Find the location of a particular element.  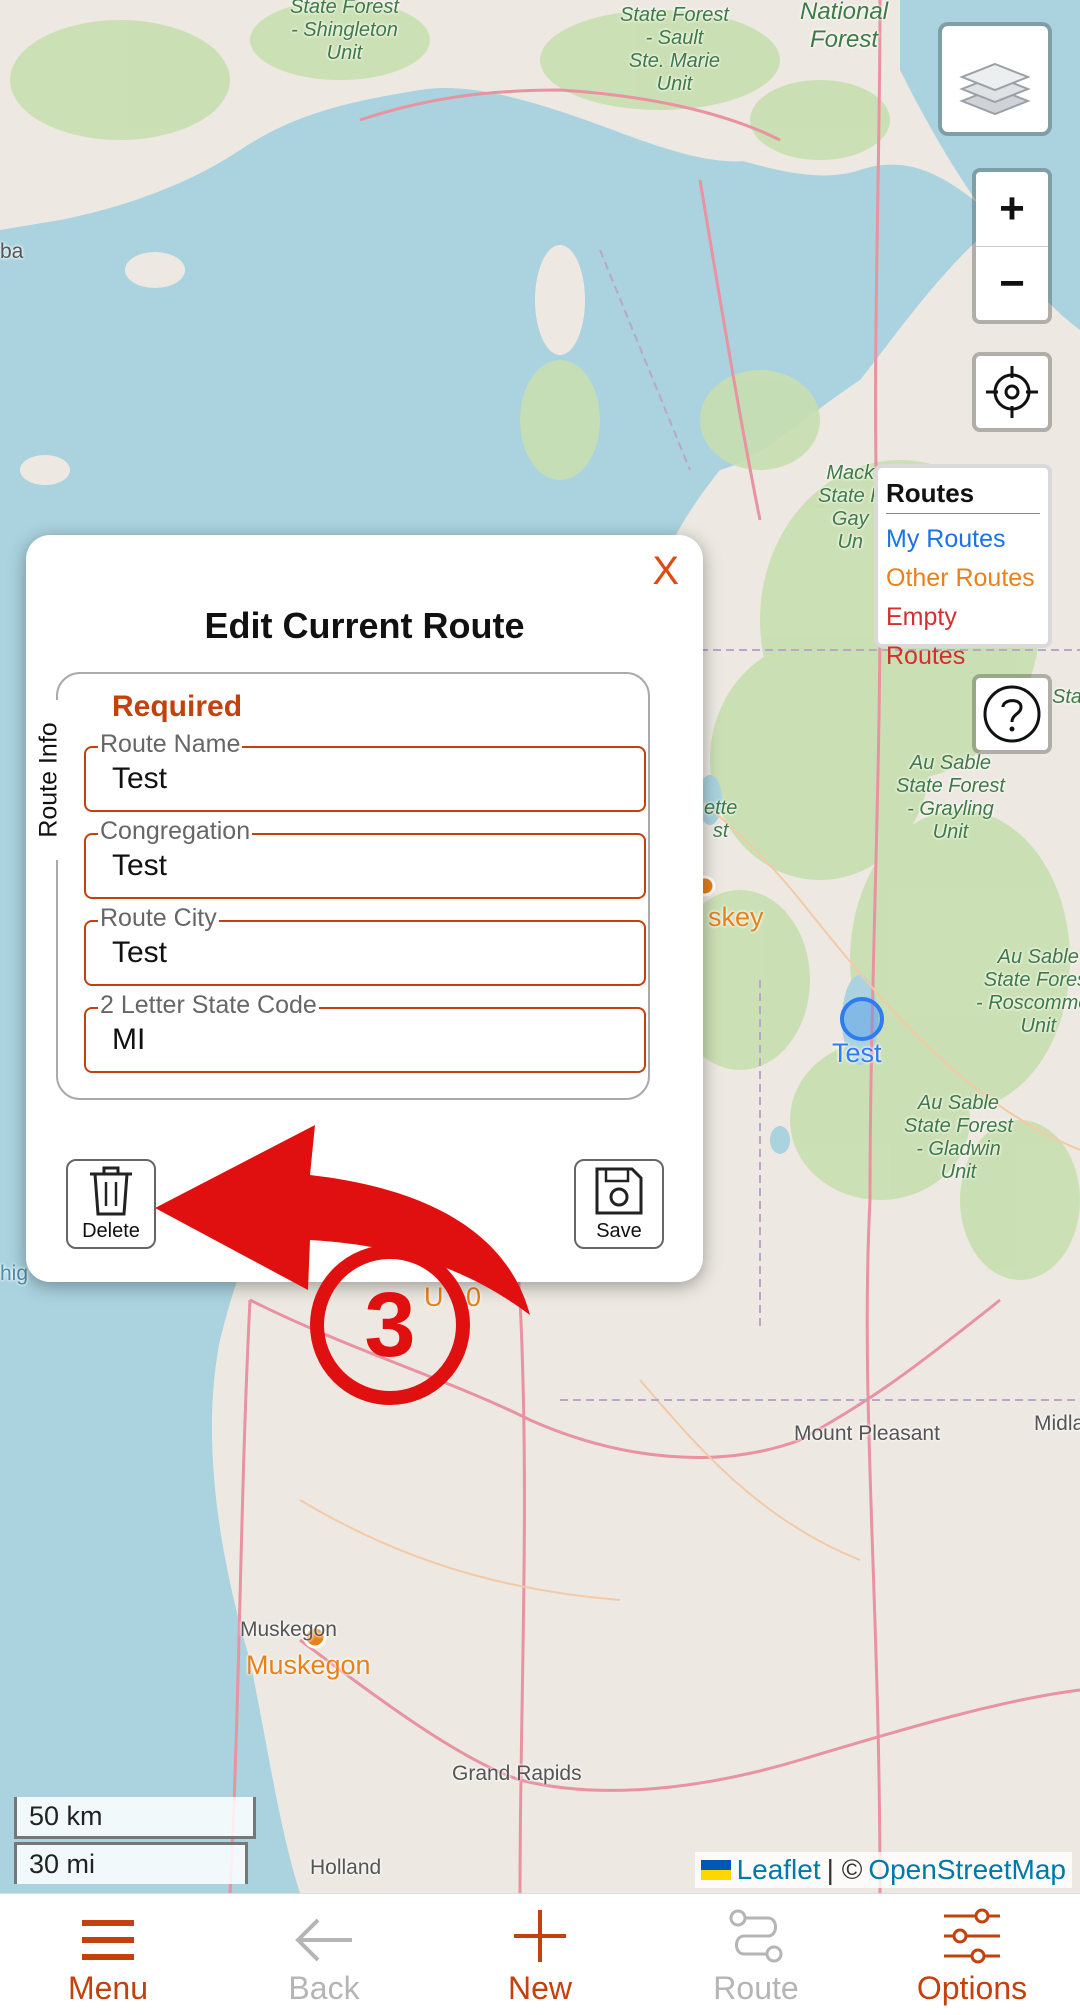

congregation-field: Congregation Test is located at coordinates (365, 858).